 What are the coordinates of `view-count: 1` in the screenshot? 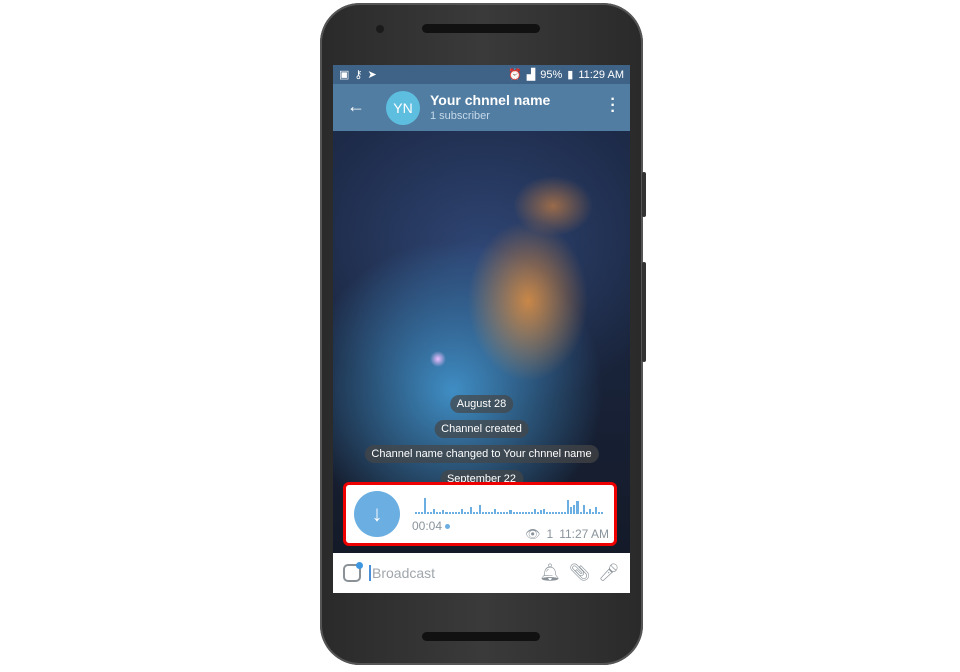 It's located at (550, 534).